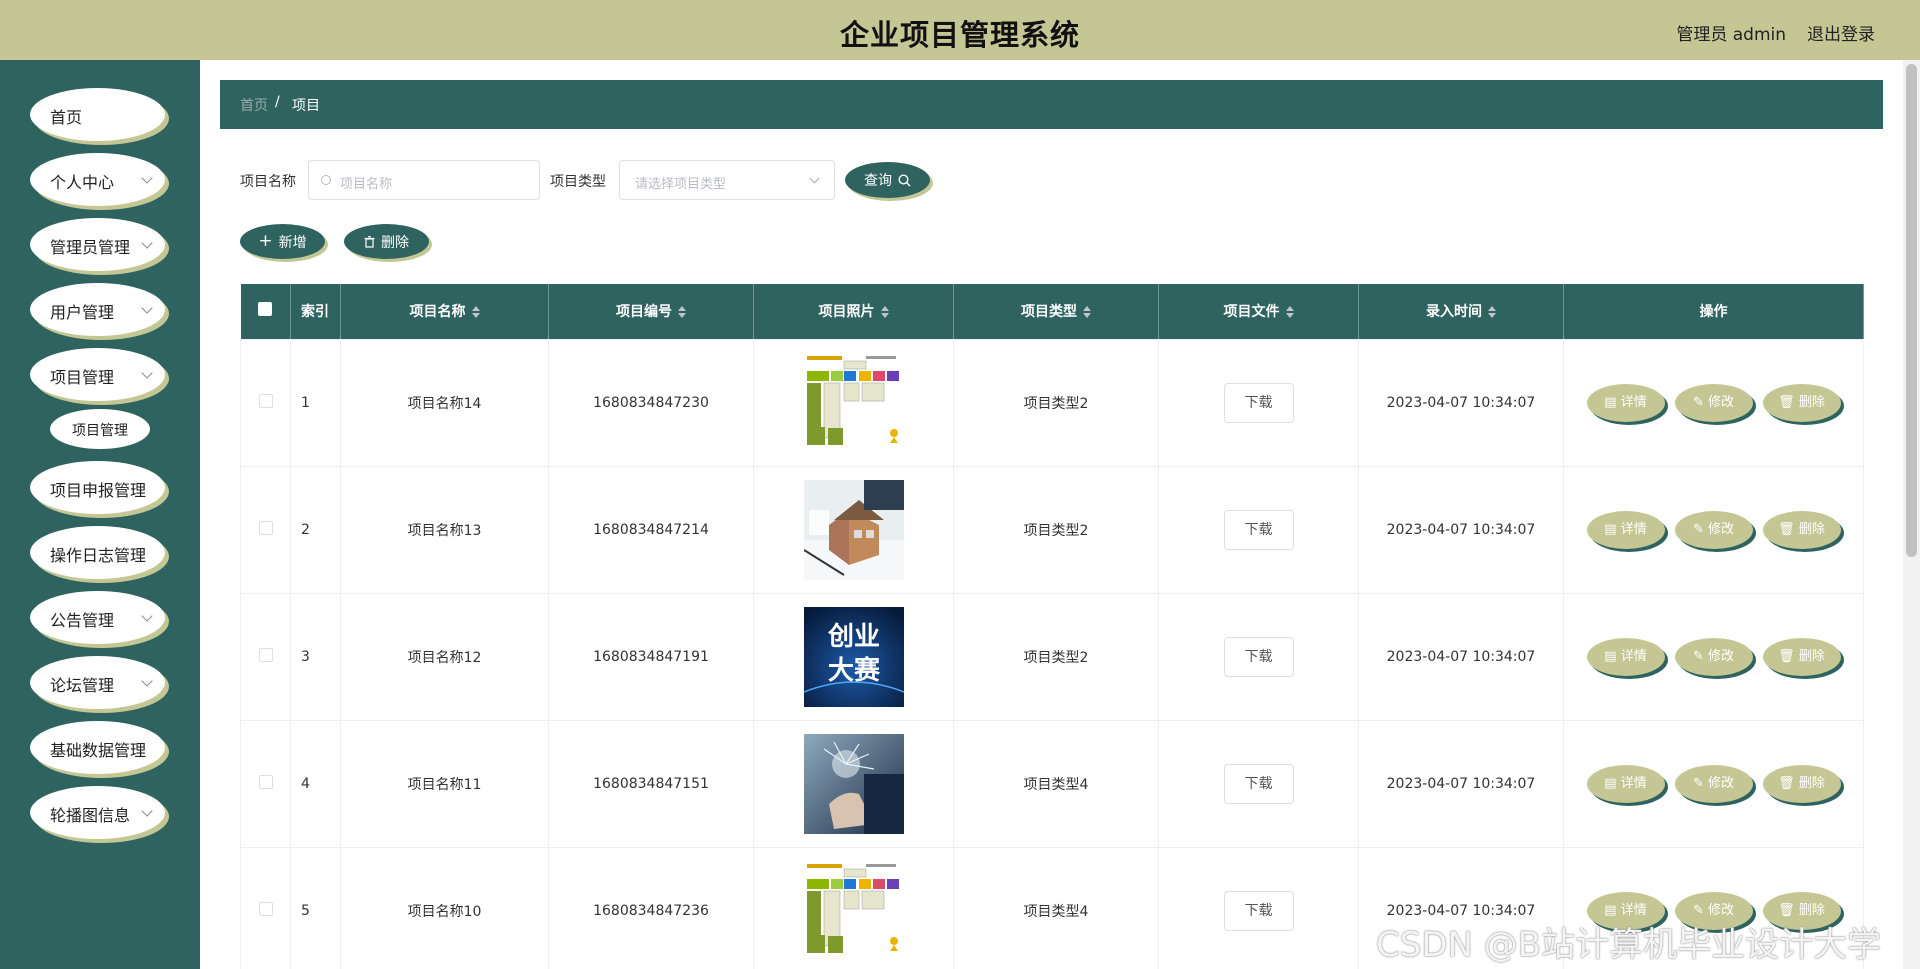  Describe the element at coordinates (1731, 35) in the screenshot. I see `current-user: 管理员 admin` at that location.